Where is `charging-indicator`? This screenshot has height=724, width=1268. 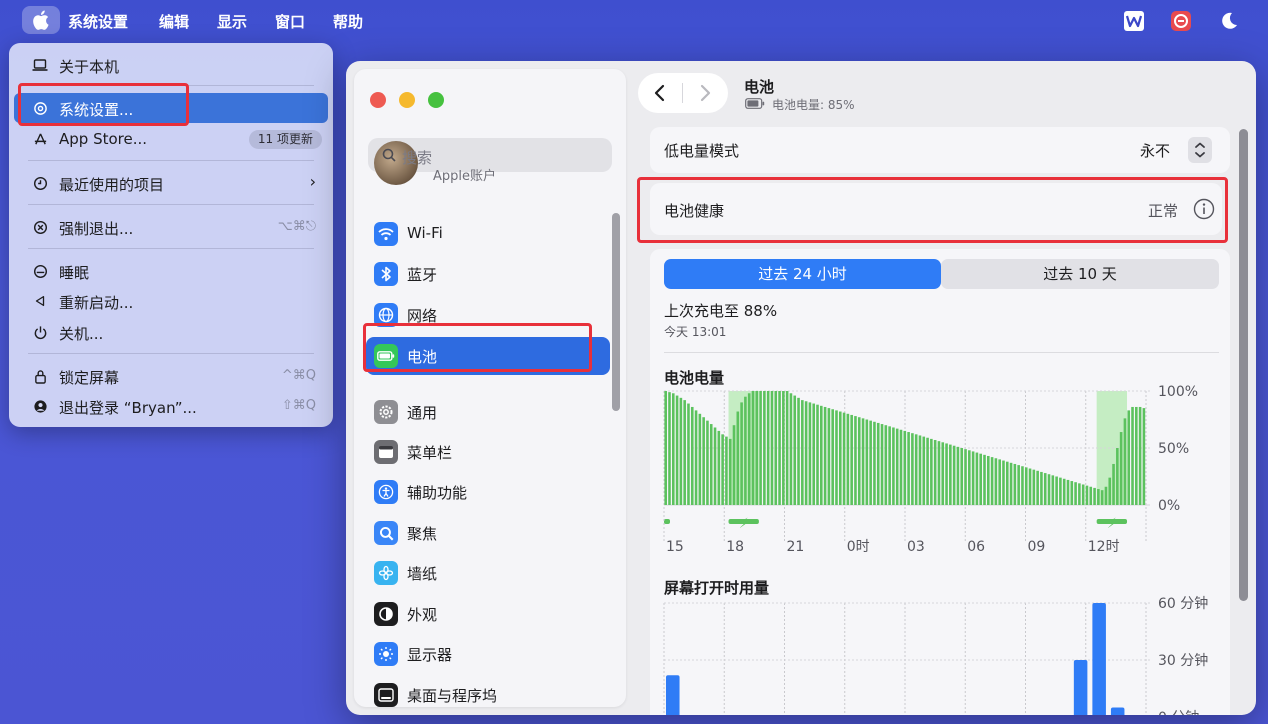 charging-indicator is located at coordinates (667, 521).